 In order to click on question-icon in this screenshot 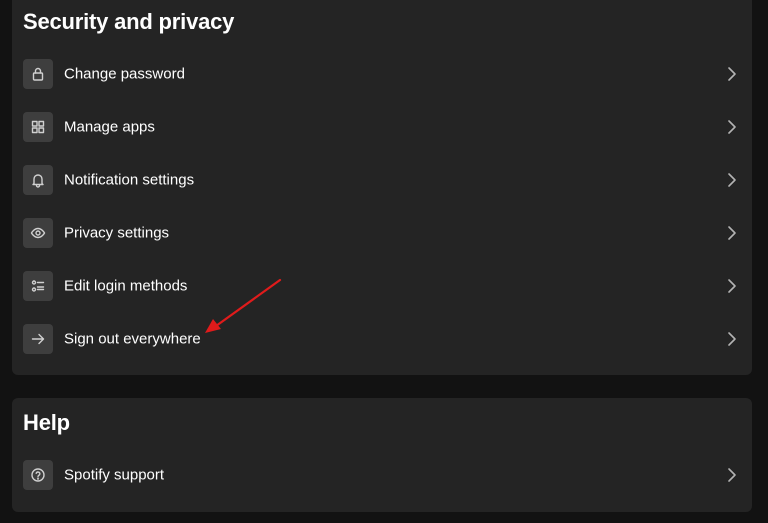, I will do `click(38, 474)`.